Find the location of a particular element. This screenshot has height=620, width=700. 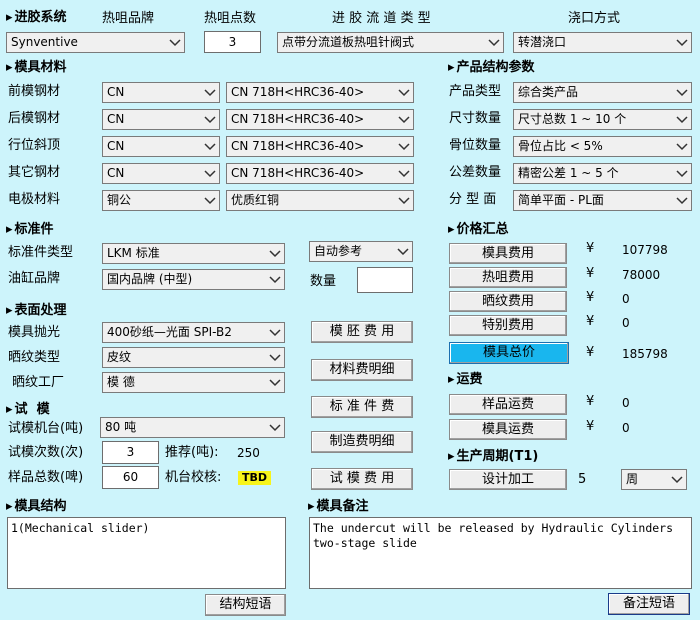

sample-freight-value: 0 is located at coordinates (626, 403).